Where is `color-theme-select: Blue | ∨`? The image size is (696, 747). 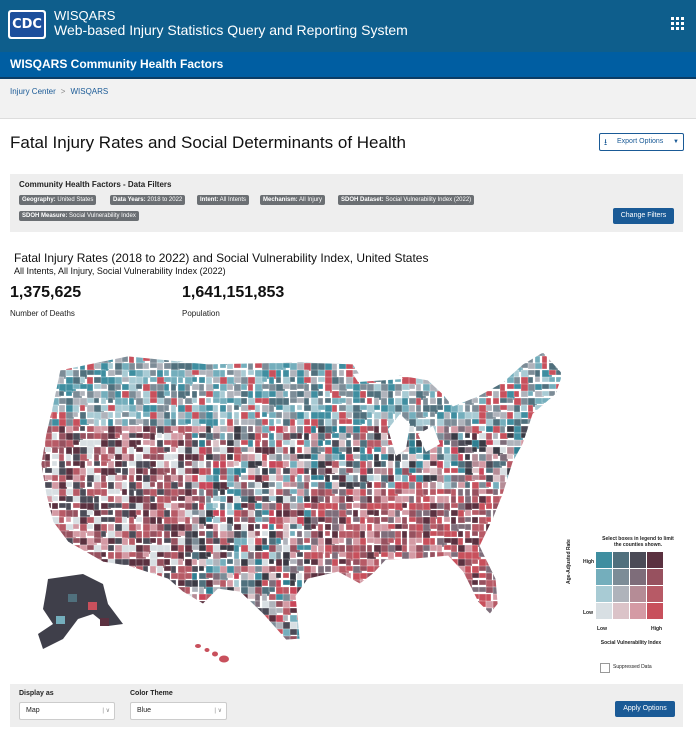
color-theme-select: Blue | ∨ is located at coordinates (178, 711).